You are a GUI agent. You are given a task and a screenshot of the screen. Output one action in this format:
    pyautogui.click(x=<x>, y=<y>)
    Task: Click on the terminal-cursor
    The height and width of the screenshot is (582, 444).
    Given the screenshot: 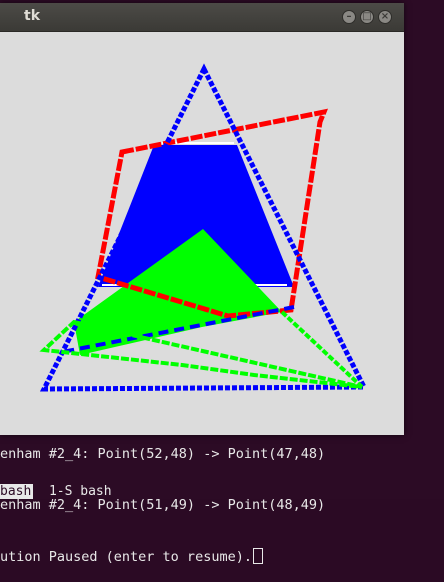 What is the action you would take?
    pyautogui.click(x=257, y=556)
    